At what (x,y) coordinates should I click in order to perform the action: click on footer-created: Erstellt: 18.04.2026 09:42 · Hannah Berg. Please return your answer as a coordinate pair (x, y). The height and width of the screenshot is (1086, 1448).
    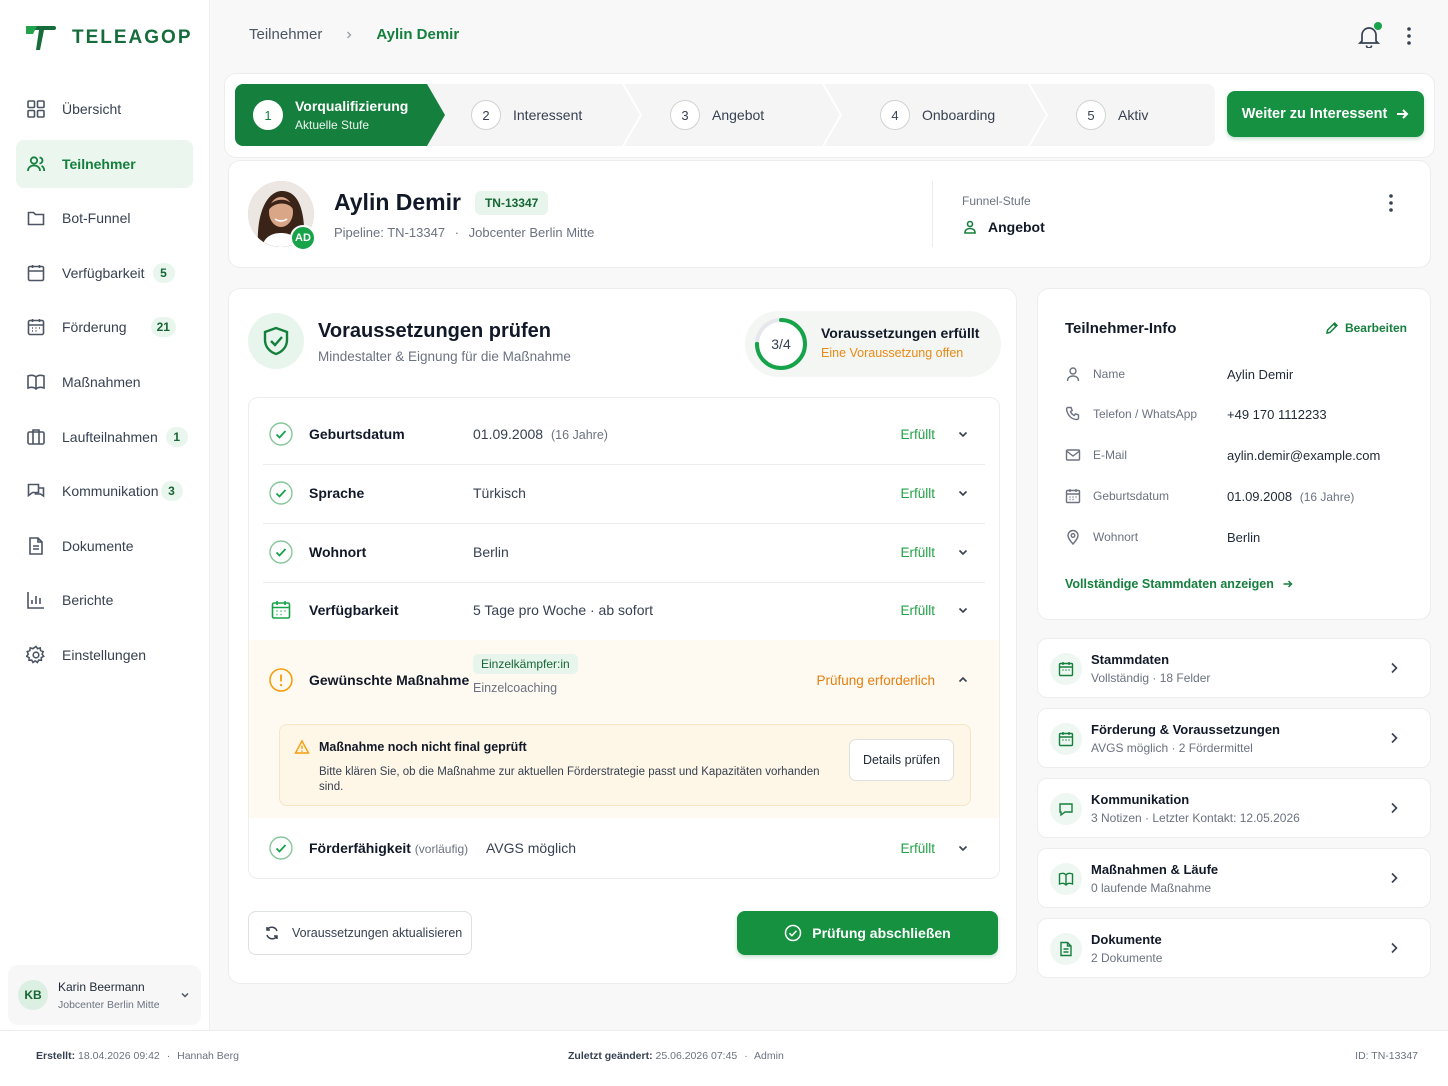
    Looking at the image, I should click on (137, 1056).